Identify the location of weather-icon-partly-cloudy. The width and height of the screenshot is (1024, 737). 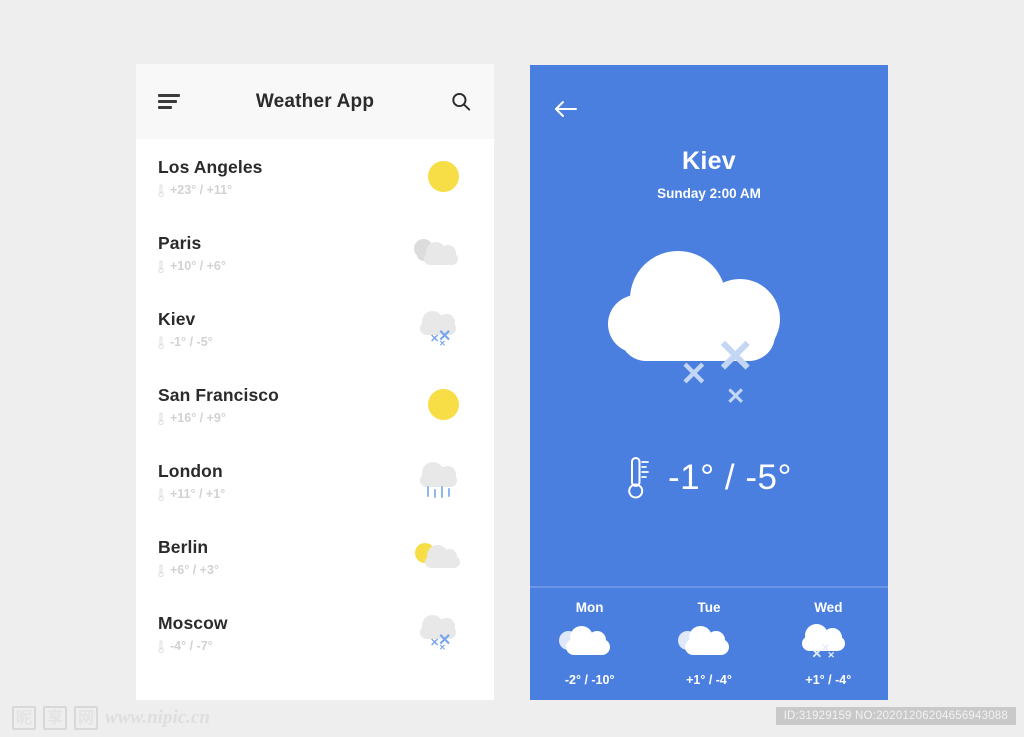
(441, 557).